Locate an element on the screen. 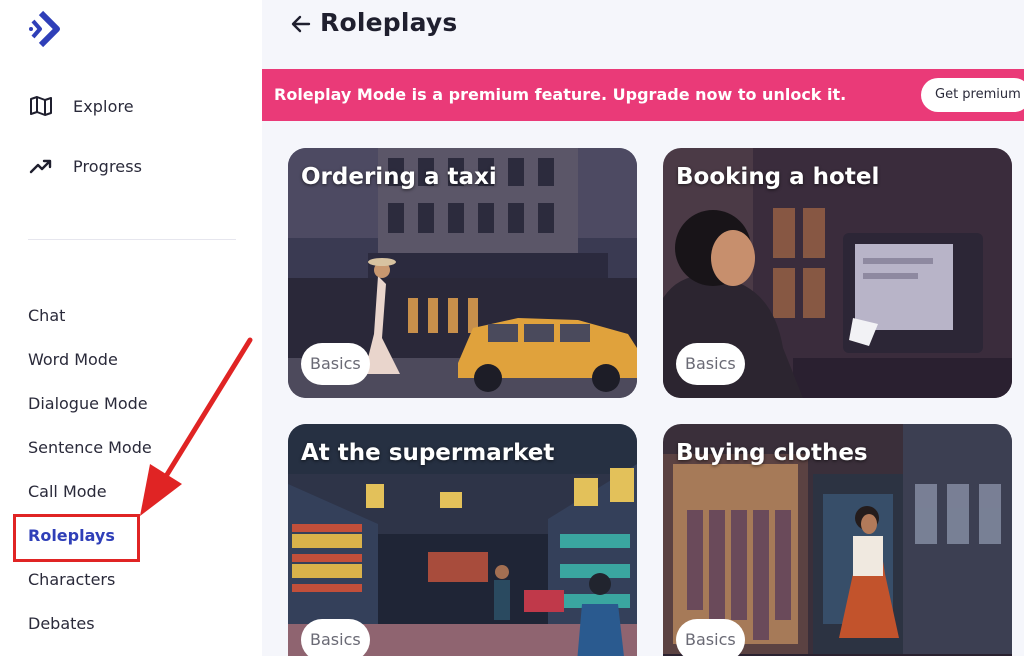  annotation-arrow is located at coordinates (196, 426).